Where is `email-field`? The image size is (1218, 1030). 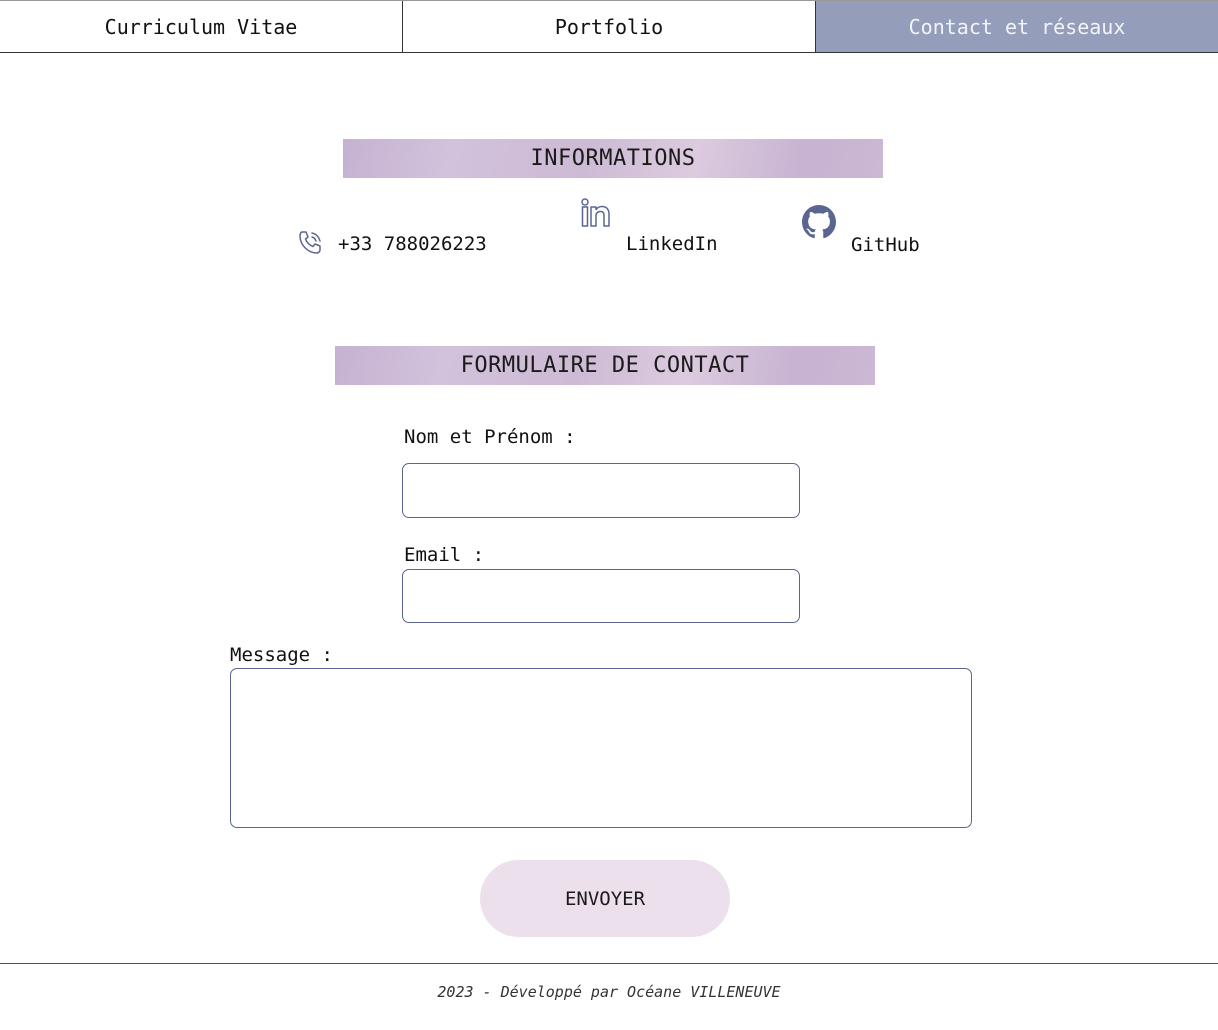
email-field is located at coordinates (601, 596).